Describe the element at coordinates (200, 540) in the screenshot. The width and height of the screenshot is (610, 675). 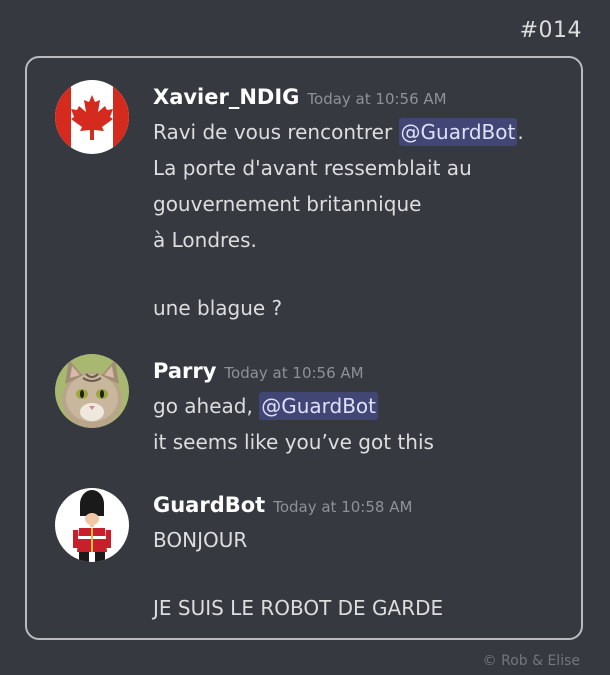
I see `message-line: BONJOUR` at that location.